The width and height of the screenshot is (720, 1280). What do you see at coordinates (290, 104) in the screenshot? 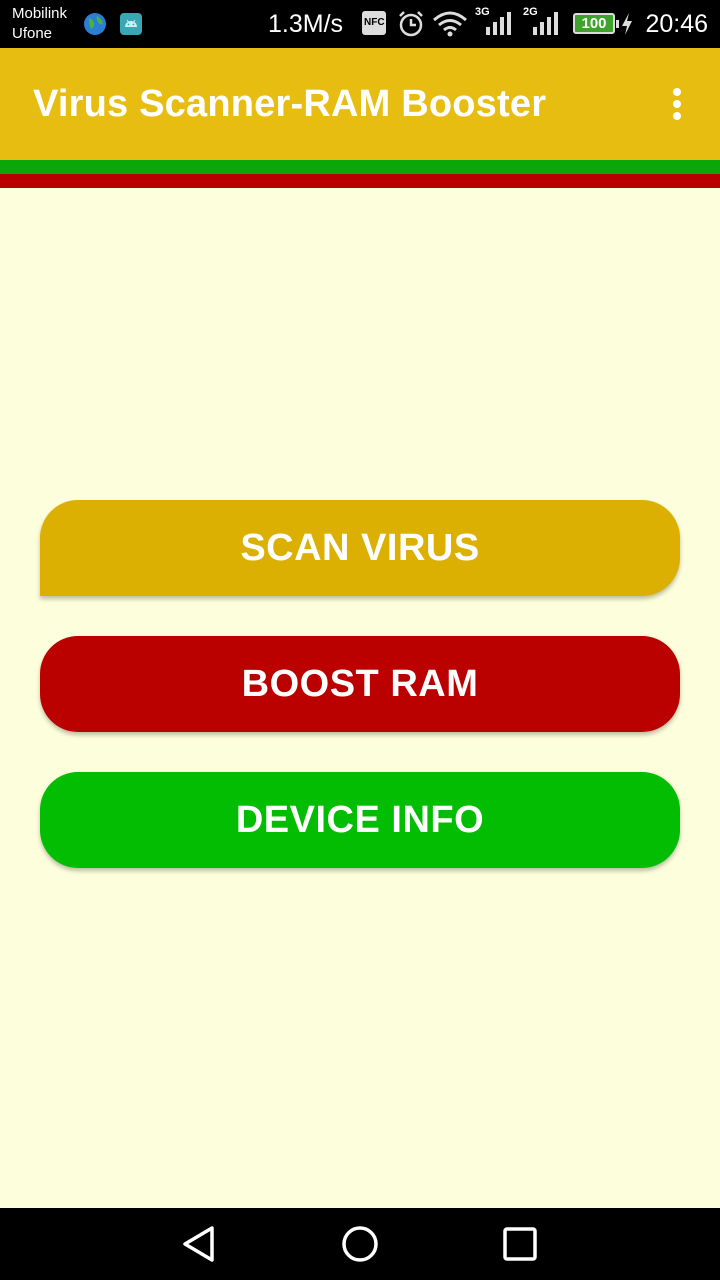
I see `app-title: Virus Scanner-RAM Booster` at bounding box center [290, 104].